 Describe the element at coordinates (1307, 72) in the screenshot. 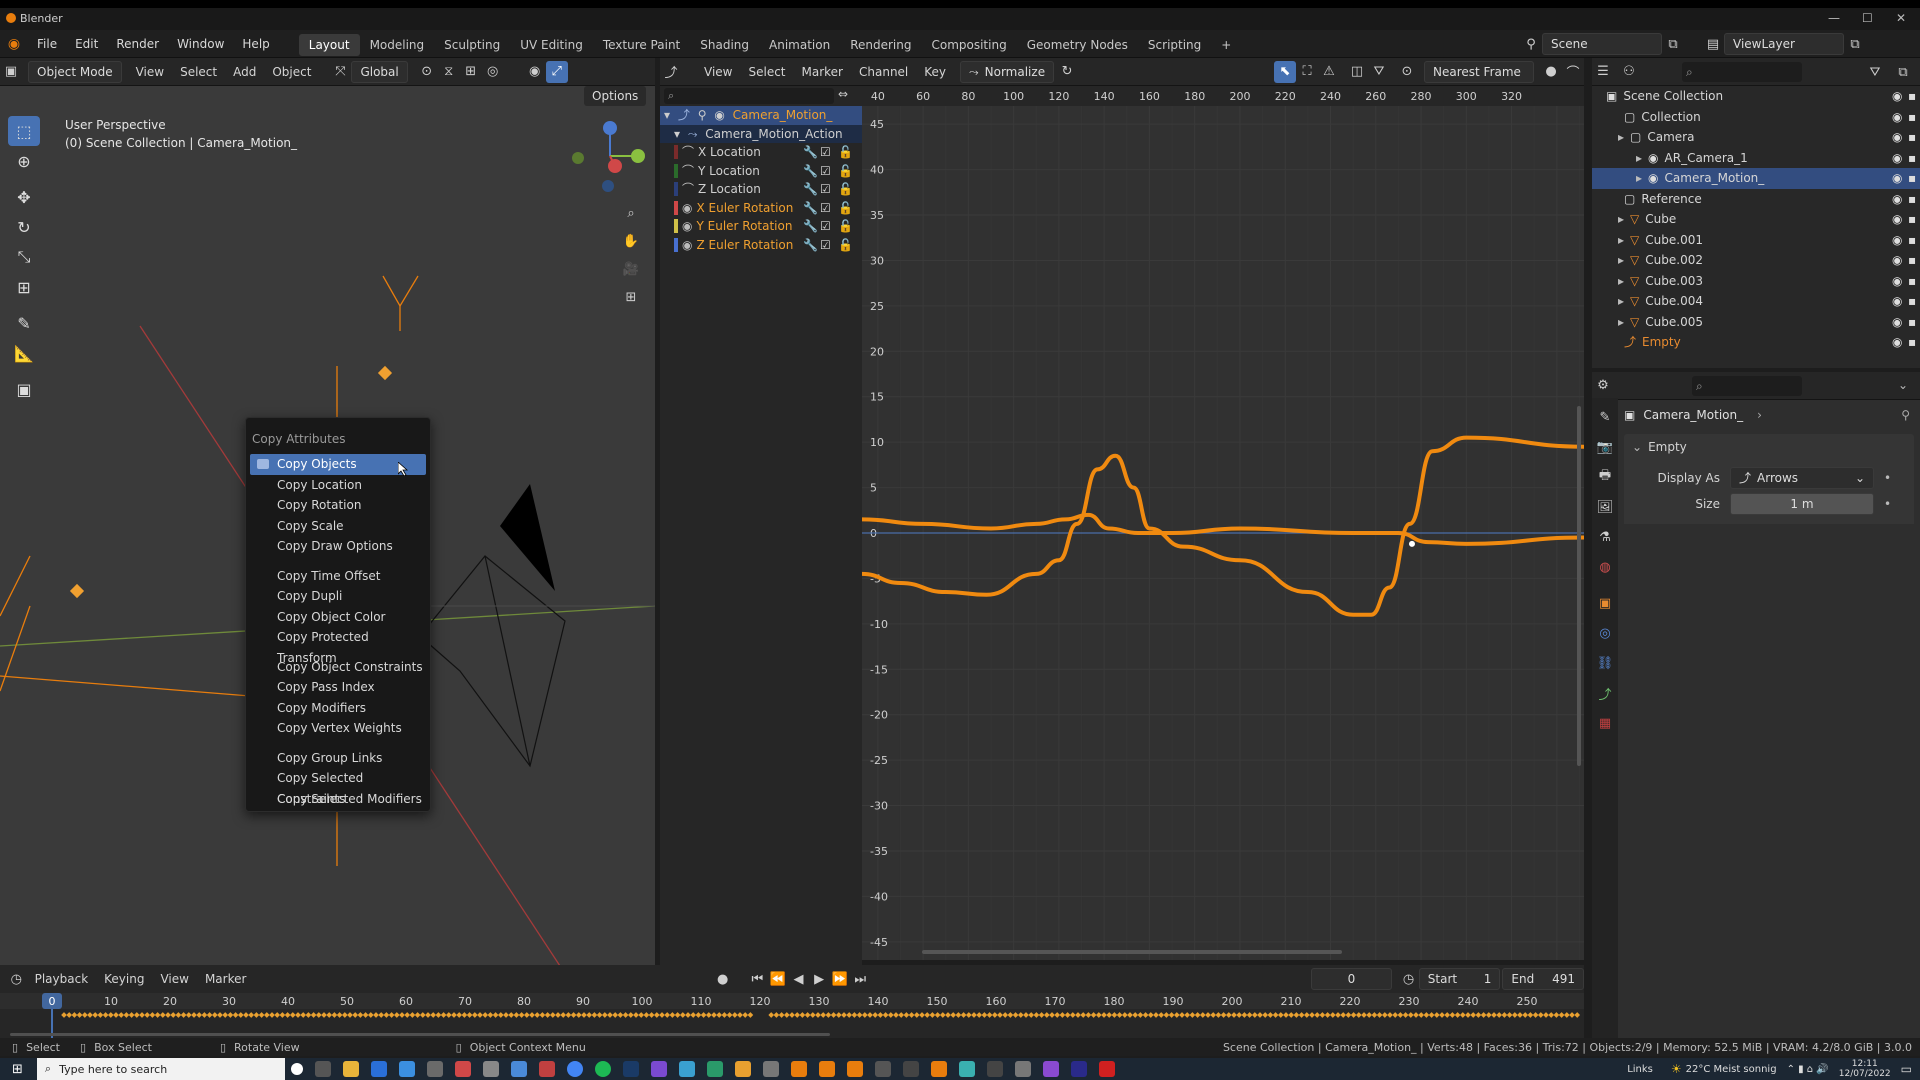

I see `show-hidden-icon: ⛶` at that location.